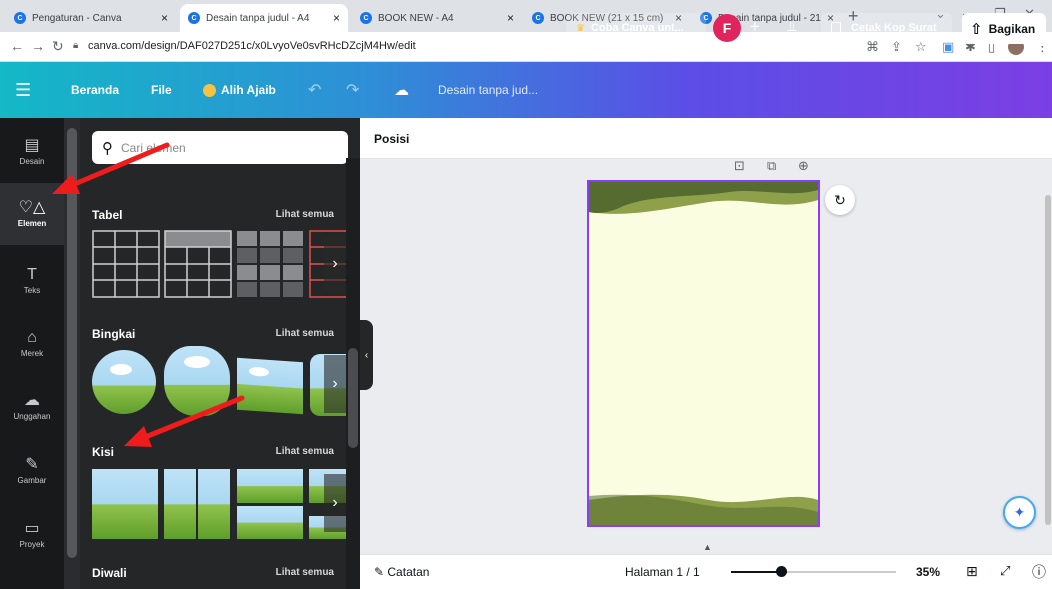 This screenshot has height=589, width=1052. Describe the element at coordinates (32, 223) in the screenshot. I see `sidebar-item-label: Elemen` at that location.